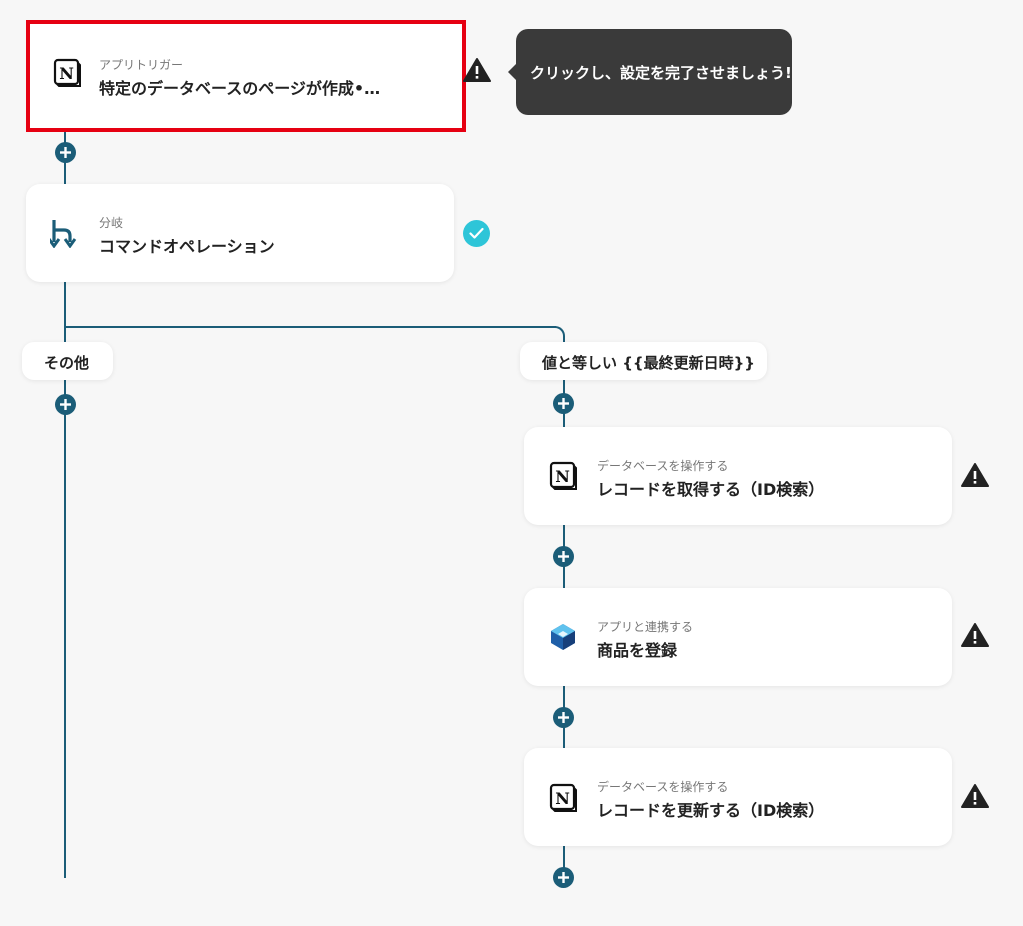 The image size is (1023, 926). Describe the element at coordinates (476, 233) in the screenshot. I see `complete-check-icon` at that location.